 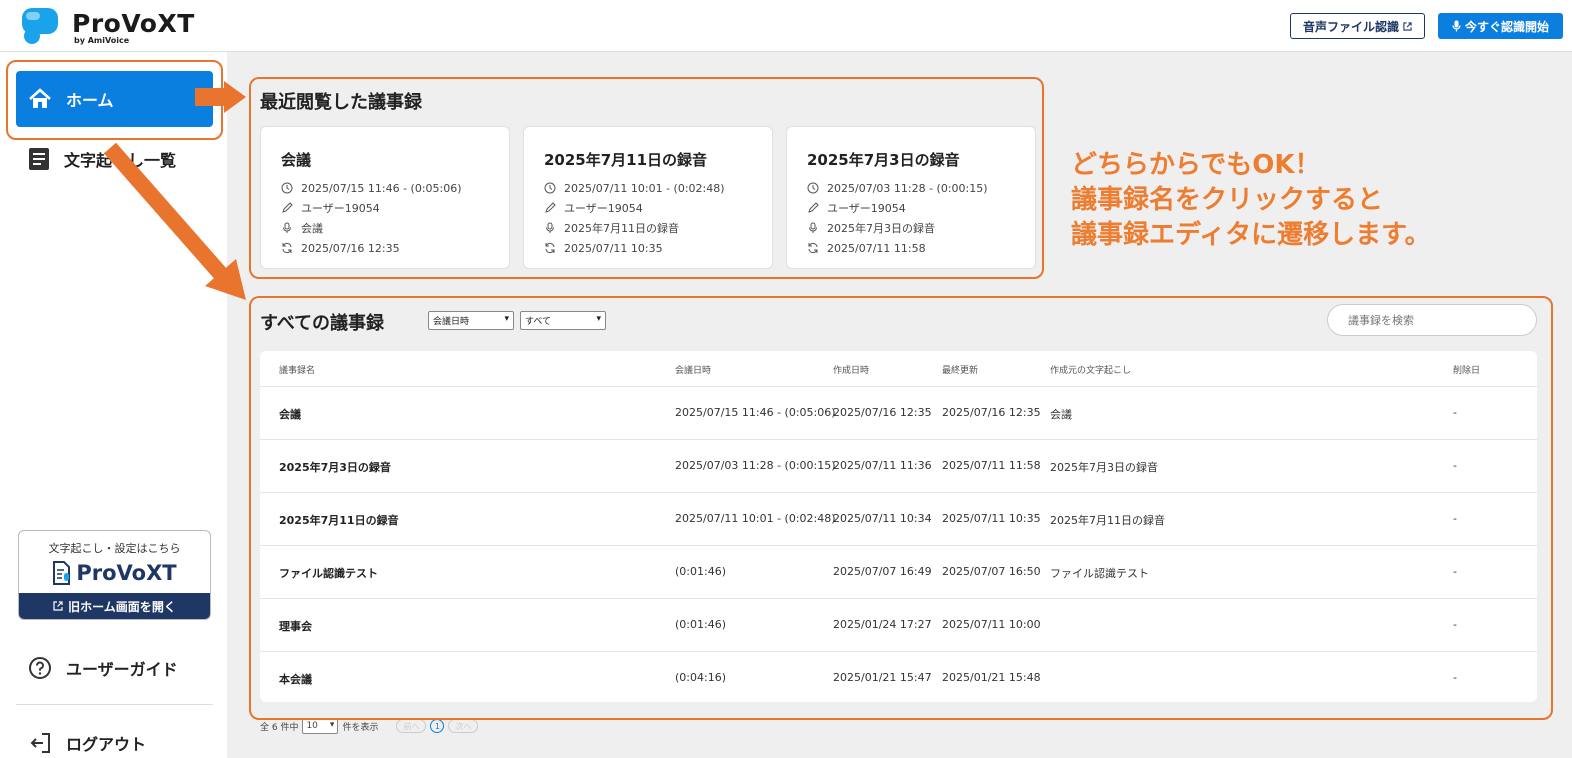 I want to click on minutes-name-link: 理事会, so click(x=295, y=626).